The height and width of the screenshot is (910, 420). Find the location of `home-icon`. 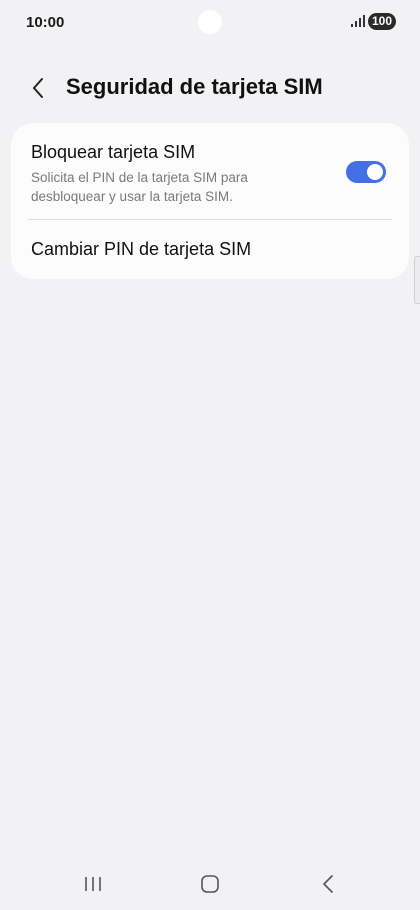

home-icon is located at coordinates (210, 884).